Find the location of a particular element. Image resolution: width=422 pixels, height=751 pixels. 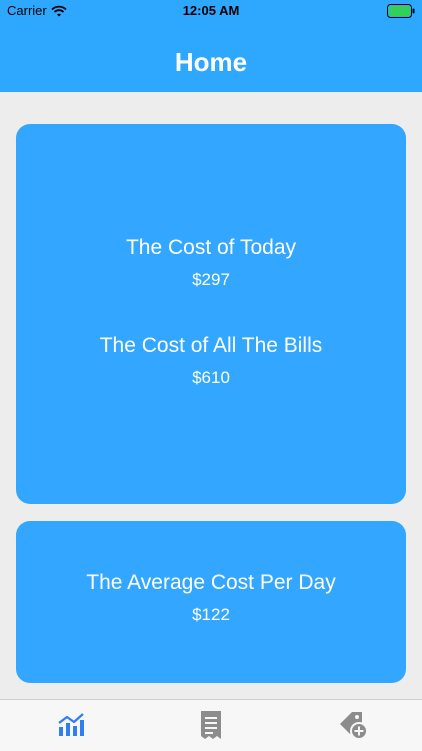

average-cost-label: The Average Cost Per Day is located at coordinates (211, 582).